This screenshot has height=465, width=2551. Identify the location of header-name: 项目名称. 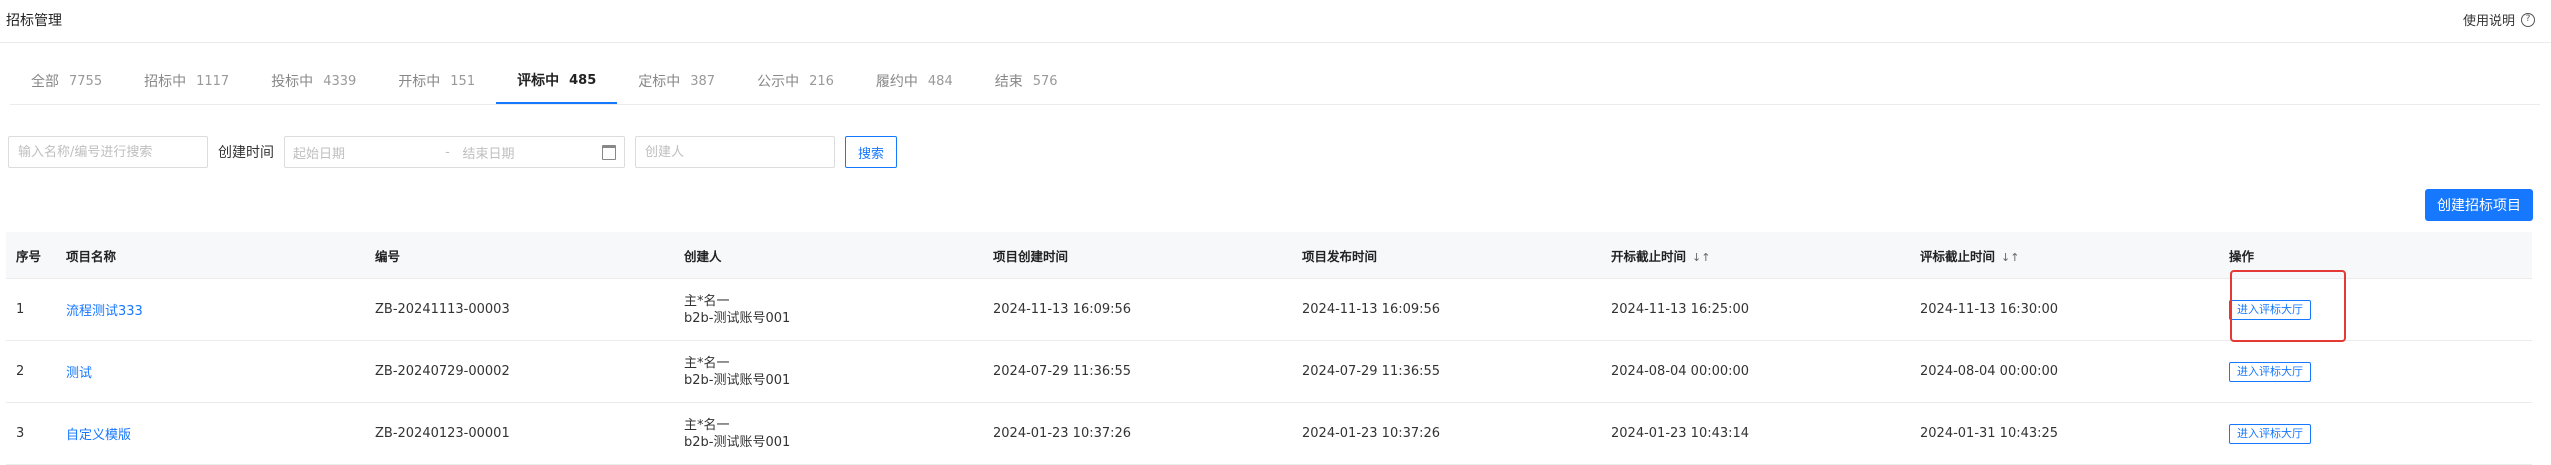
(91, 256).